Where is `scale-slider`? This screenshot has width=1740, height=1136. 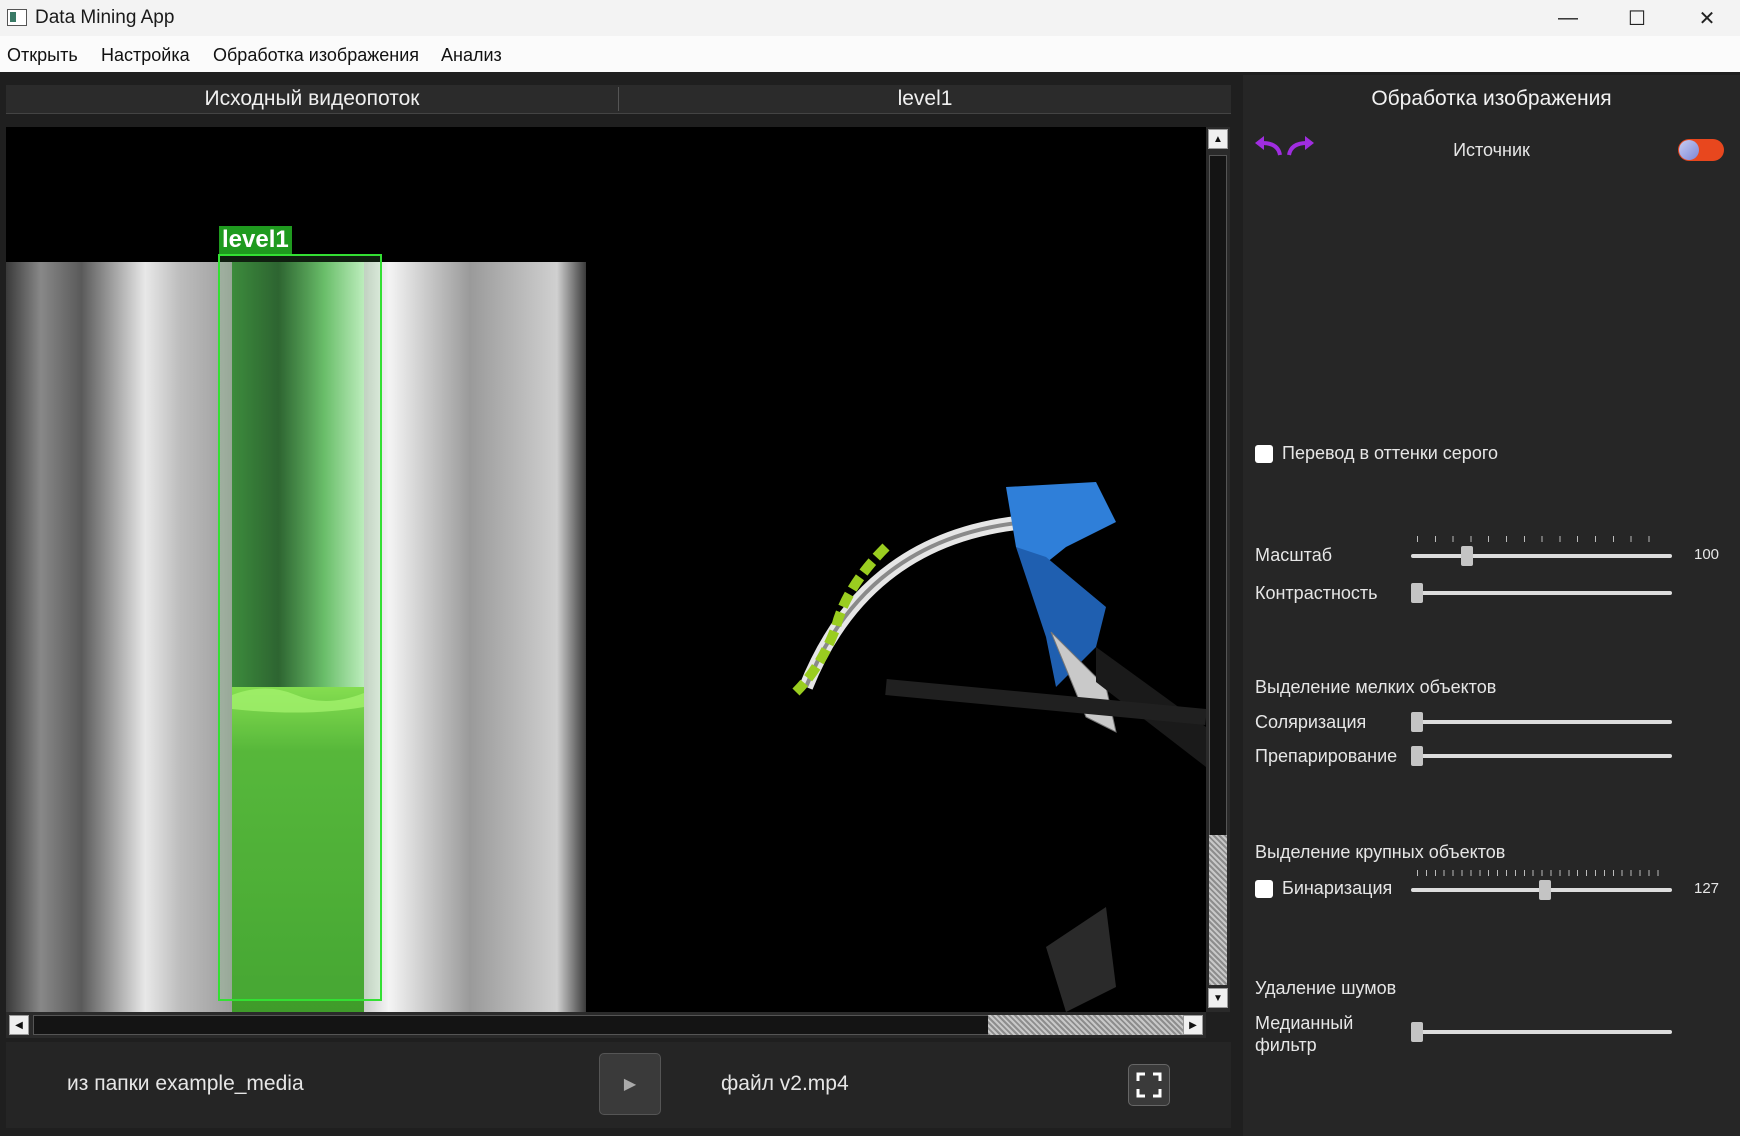 scale-slider is located at coordinates (1541, 552).